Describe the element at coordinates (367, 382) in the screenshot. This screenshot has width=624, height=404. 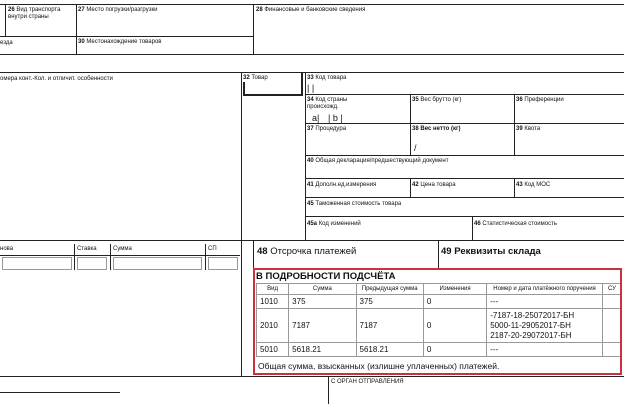
I see `field-c: С ОРГАН ОТПРАВЛЕНИЯ` at that location.